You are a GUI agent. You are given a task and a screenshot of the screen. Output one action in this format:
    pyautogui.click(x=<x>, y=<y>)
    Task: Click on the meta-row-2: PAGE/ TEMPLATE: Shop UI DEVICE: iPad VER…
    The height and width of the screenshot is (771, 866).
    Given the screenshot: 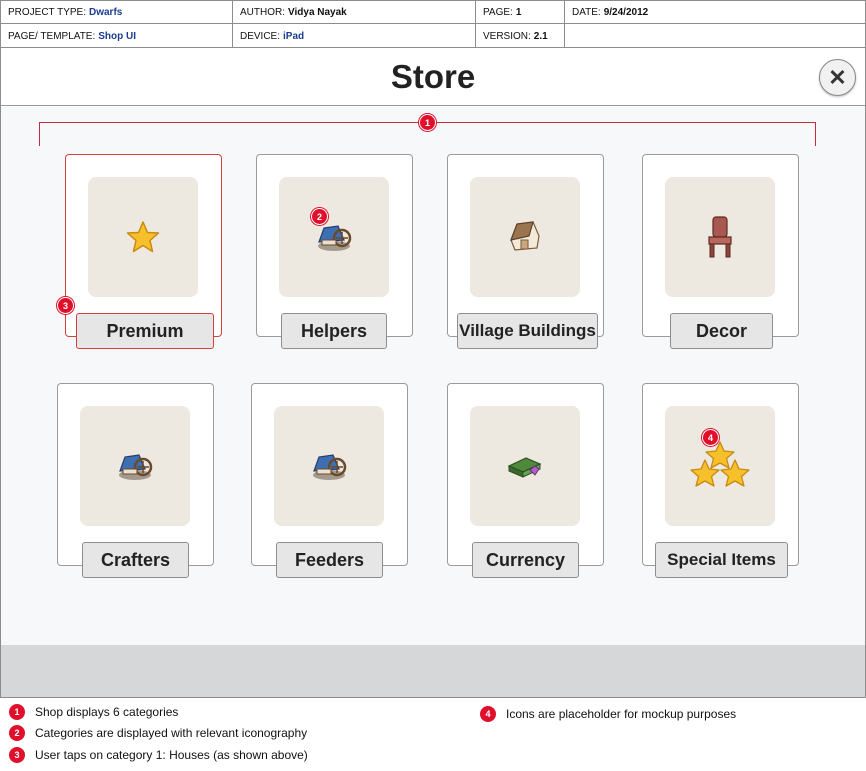 What is the action you would take?
    pyautogui.click(x=433, y=36)
    